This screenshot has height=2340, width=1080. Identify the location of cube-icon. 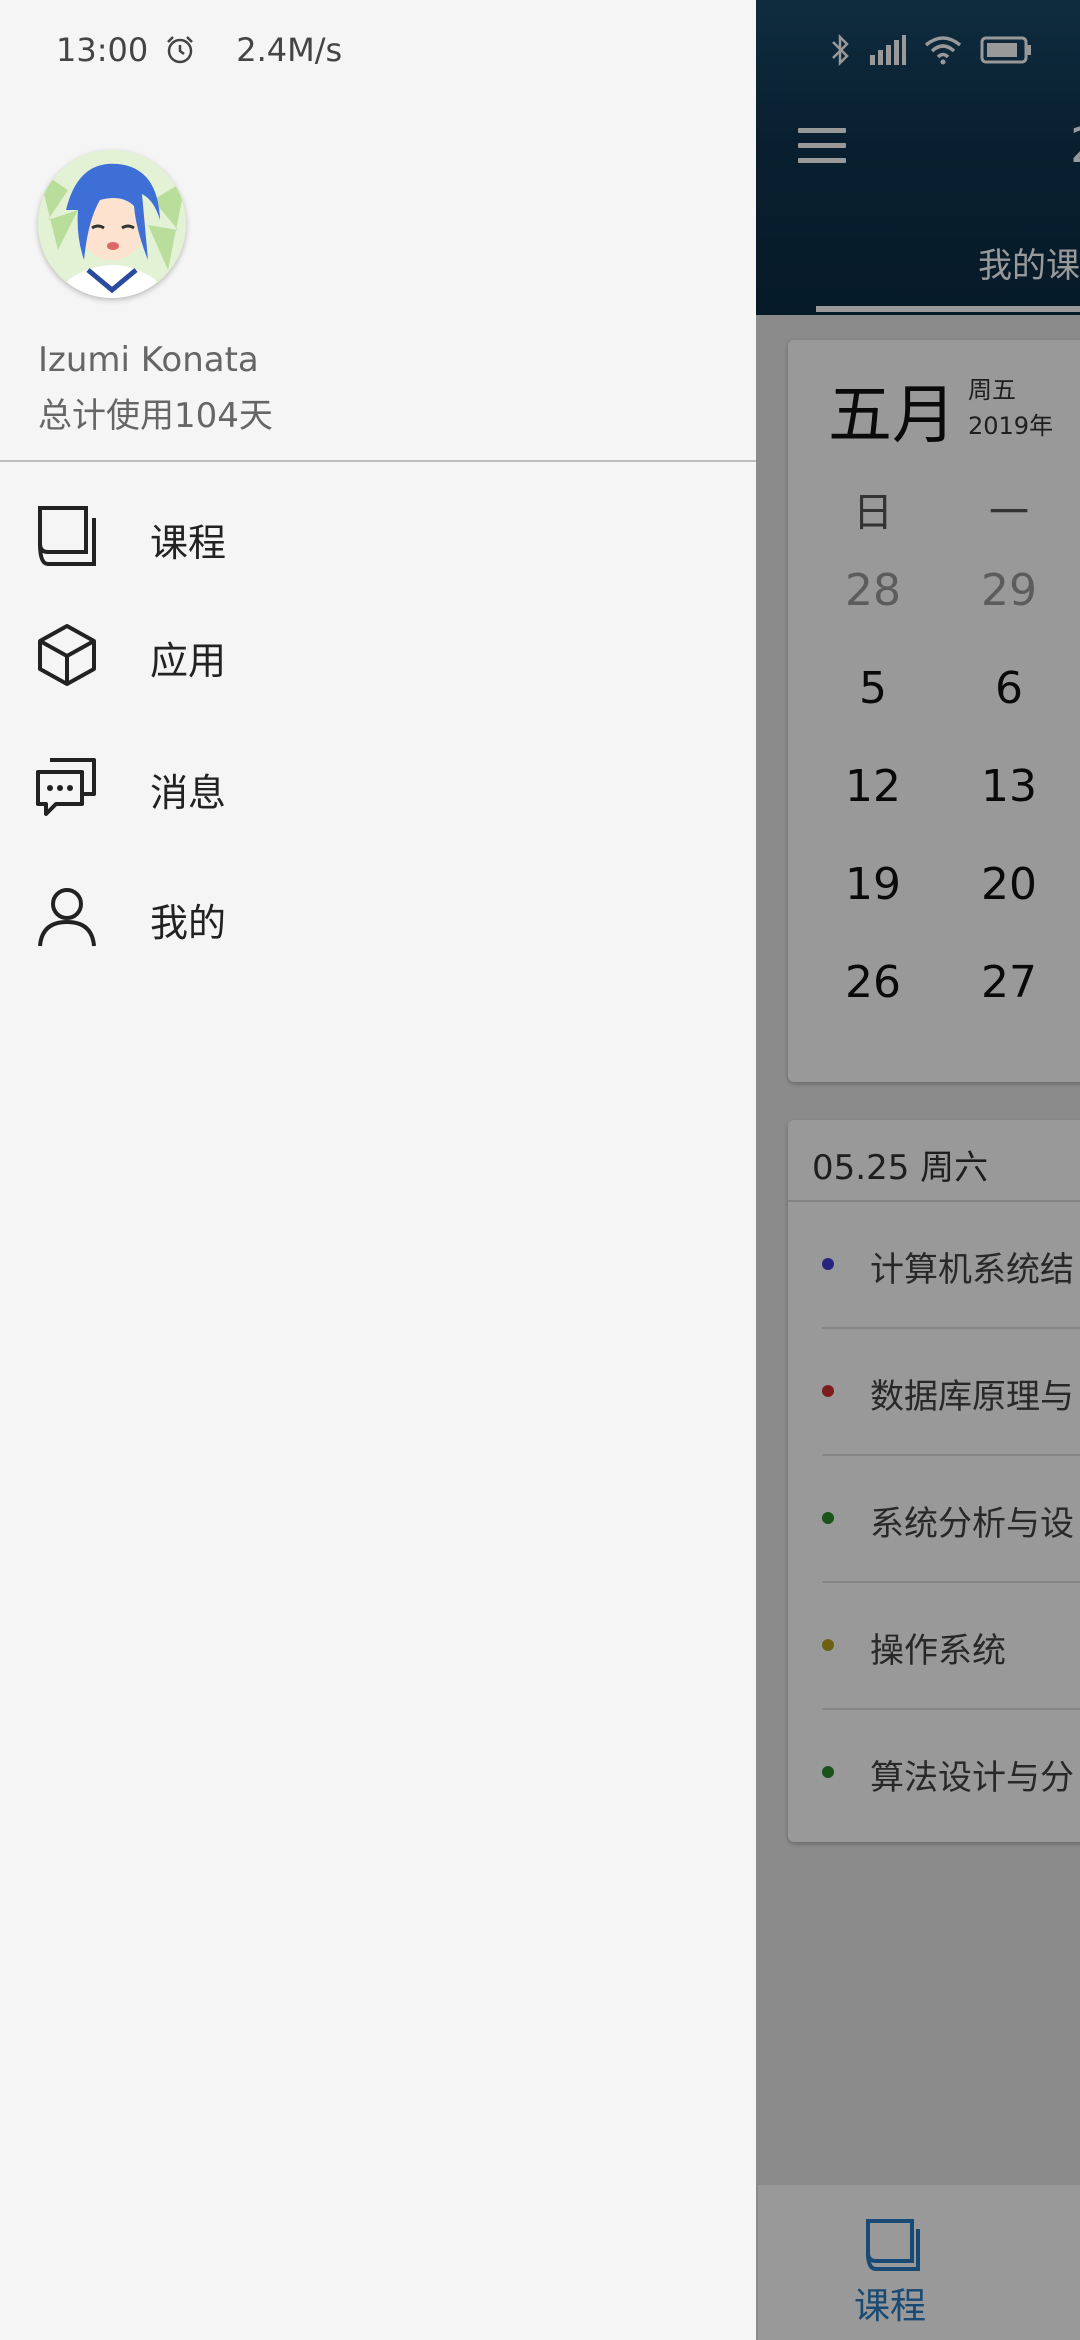
(67, 655).